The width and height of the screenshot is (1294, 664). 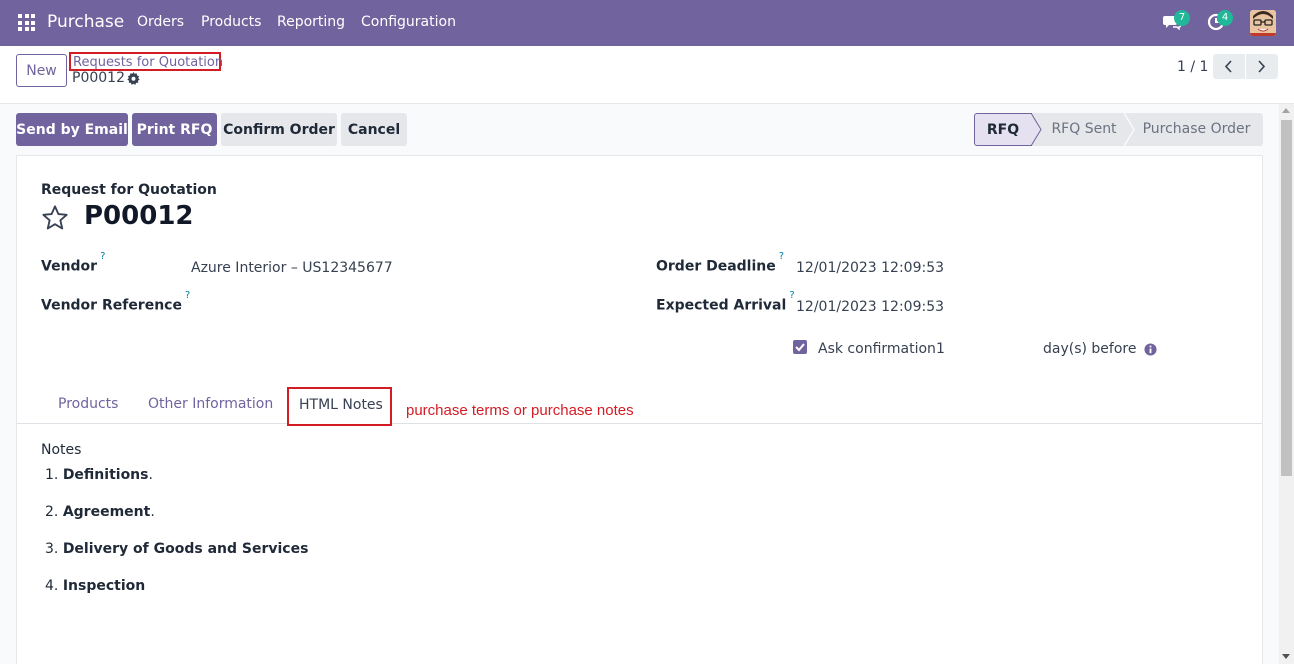 I want to click on vertical-scrollbar, so click(x=1286, y=384).